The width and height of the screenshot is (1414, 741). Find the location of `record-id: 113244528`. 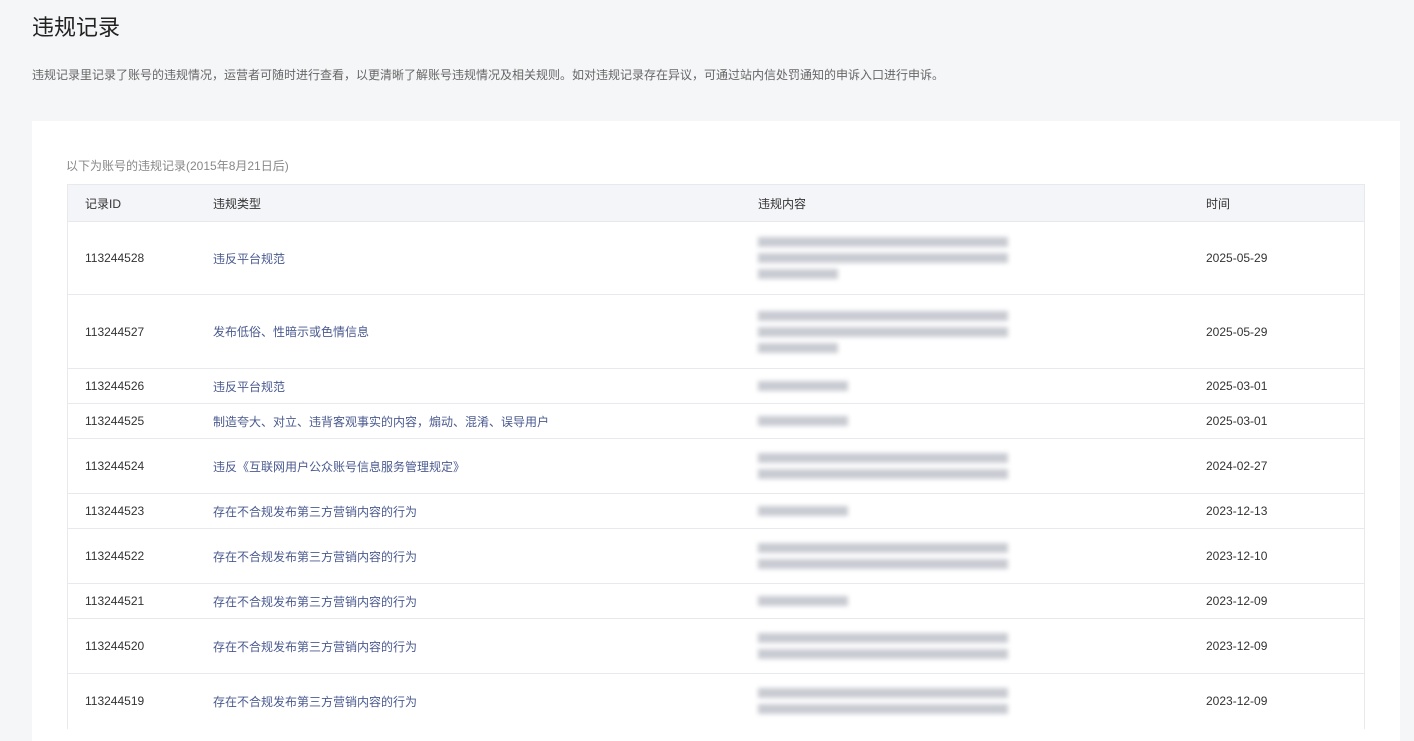

record-id: 113244528 is located at coordinates (139, 258).